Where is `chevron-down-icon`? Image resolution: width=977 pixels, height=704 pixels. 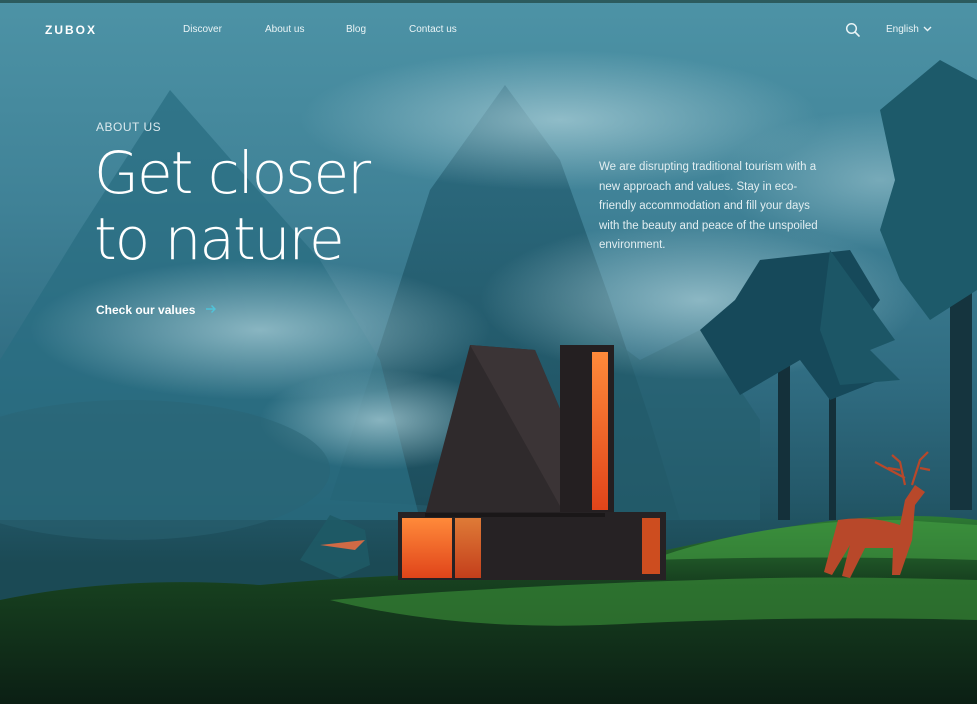 chevron-down-icon is located at coordinates (927, 29).